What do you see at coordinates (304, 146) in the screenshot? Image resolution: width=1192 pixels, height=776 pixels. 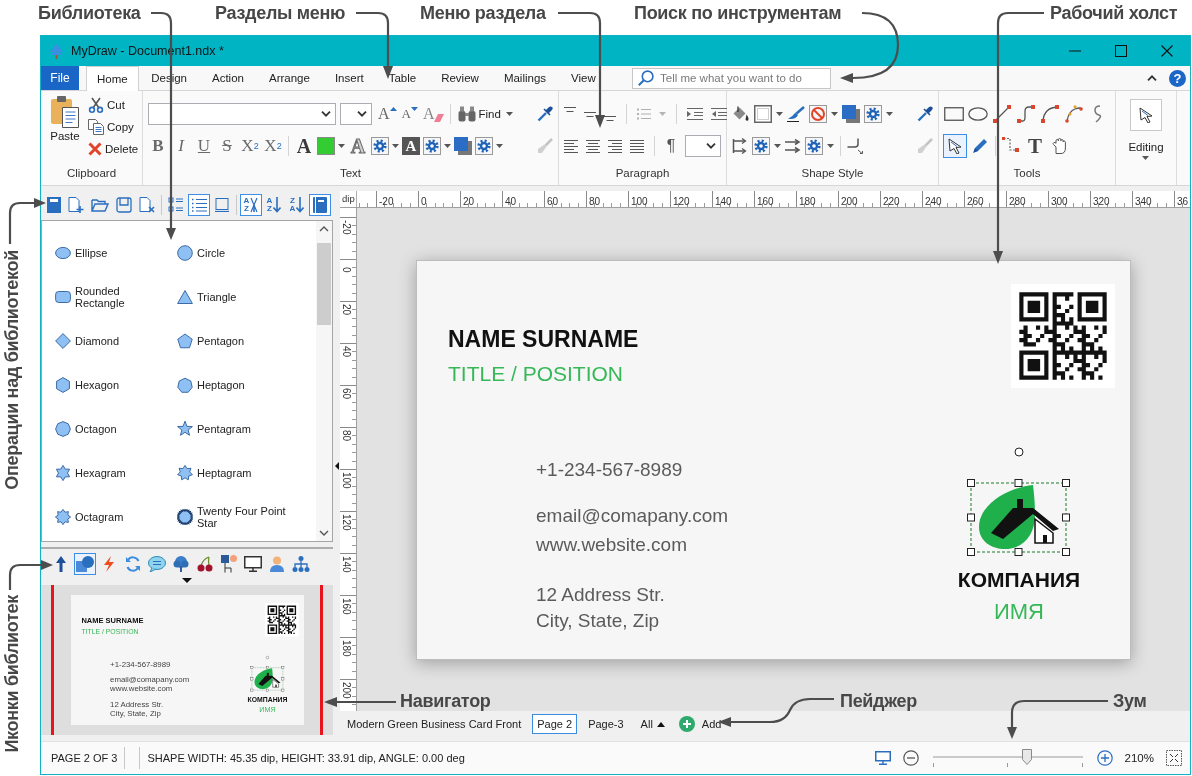 I see `font-color-button: A` at bounding box center [304, 146].